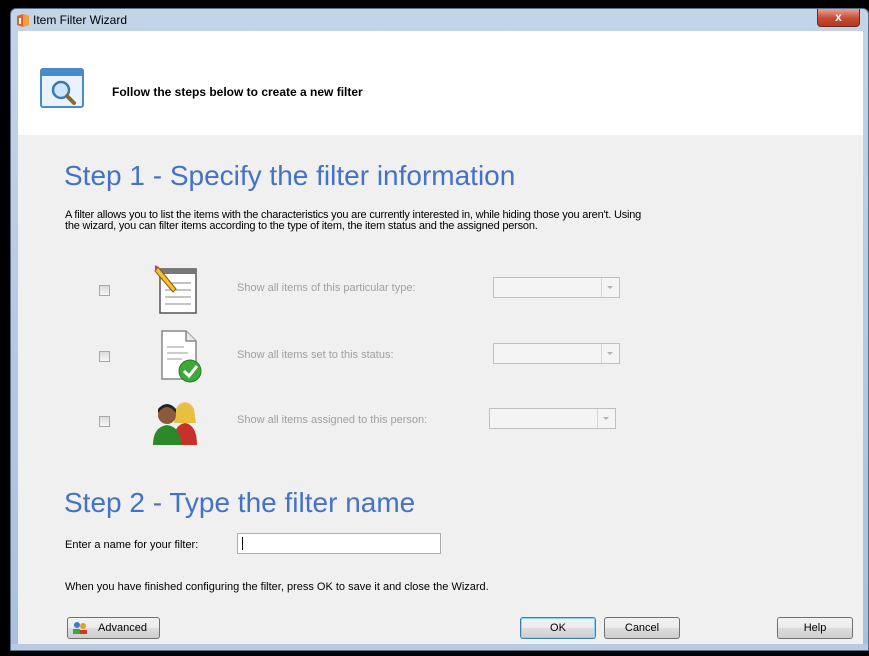 The image size is (869, 656). Describe the element at coordinates (315, 355) in the screenshot. I see `status-filter-label: Show all items set to this status:` at that location.